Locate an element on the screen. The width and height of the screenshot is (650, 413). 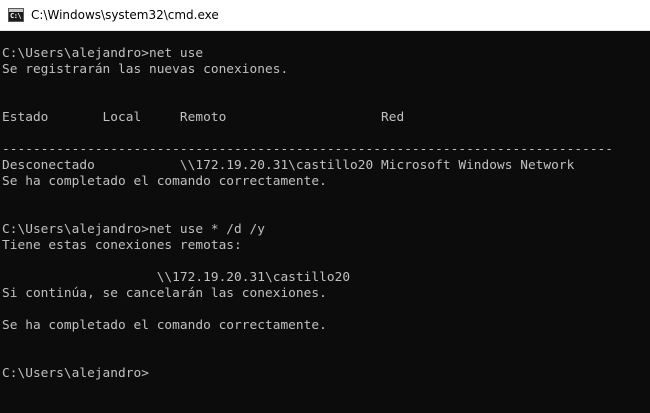
console-line-final-prompt: C:\Users\alejandro> is located at coordinates (75, 374).